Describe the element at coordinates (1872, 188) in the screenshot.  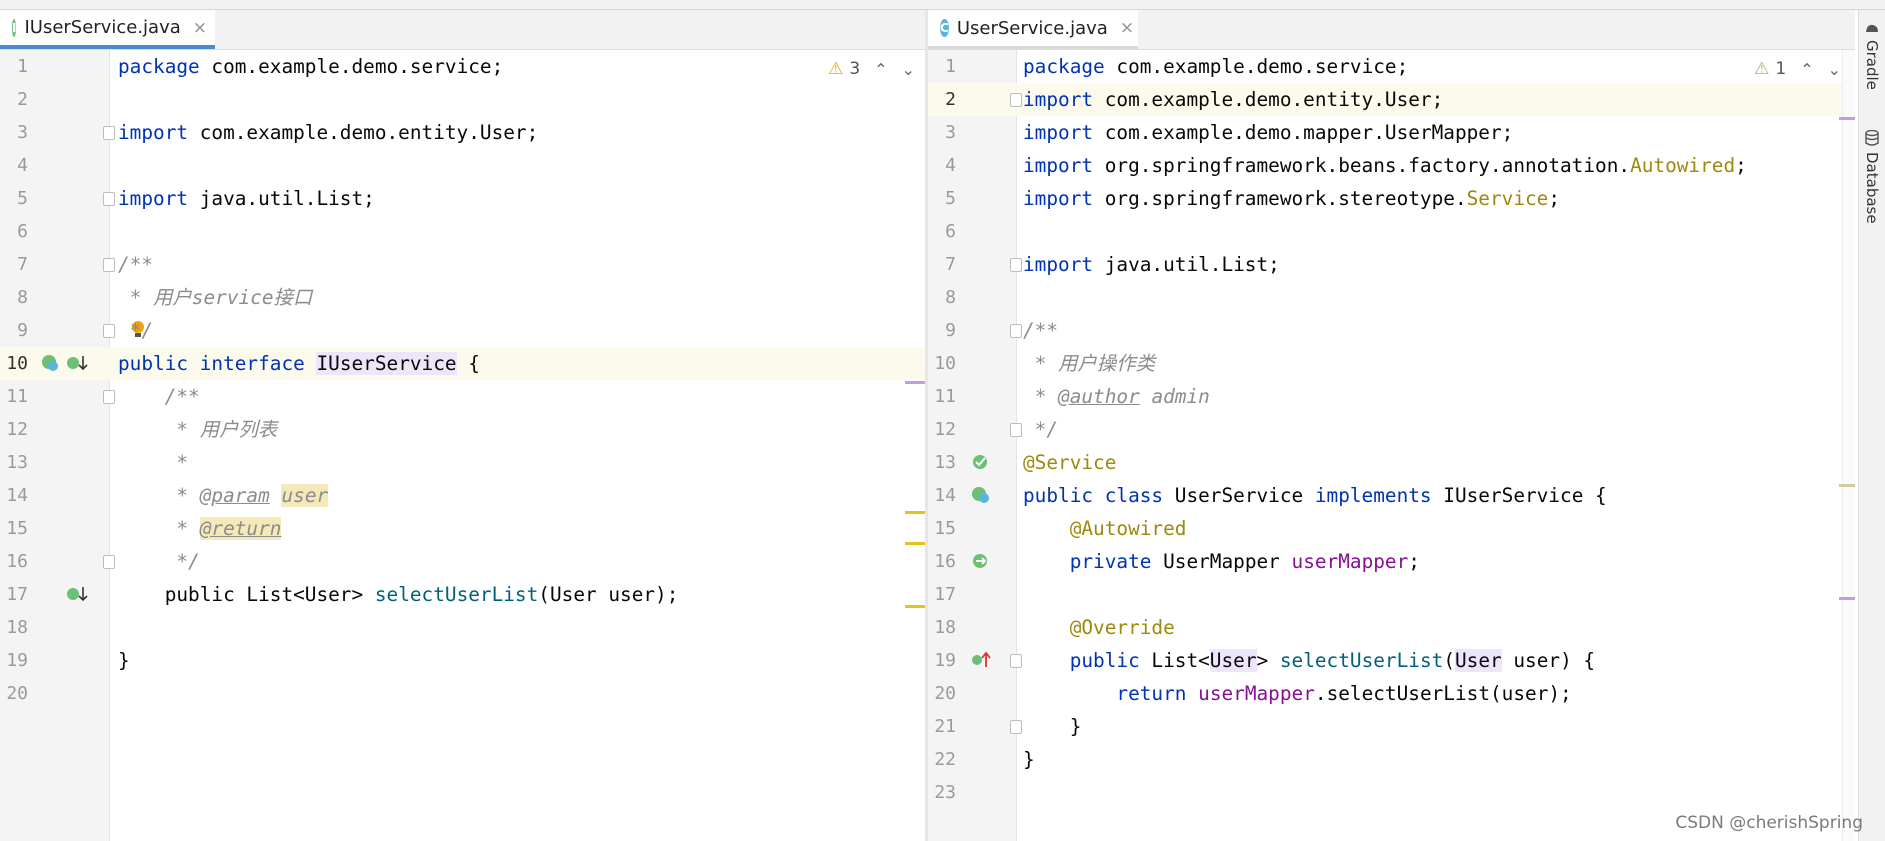
I see `database-tool-button: Database` at that location.